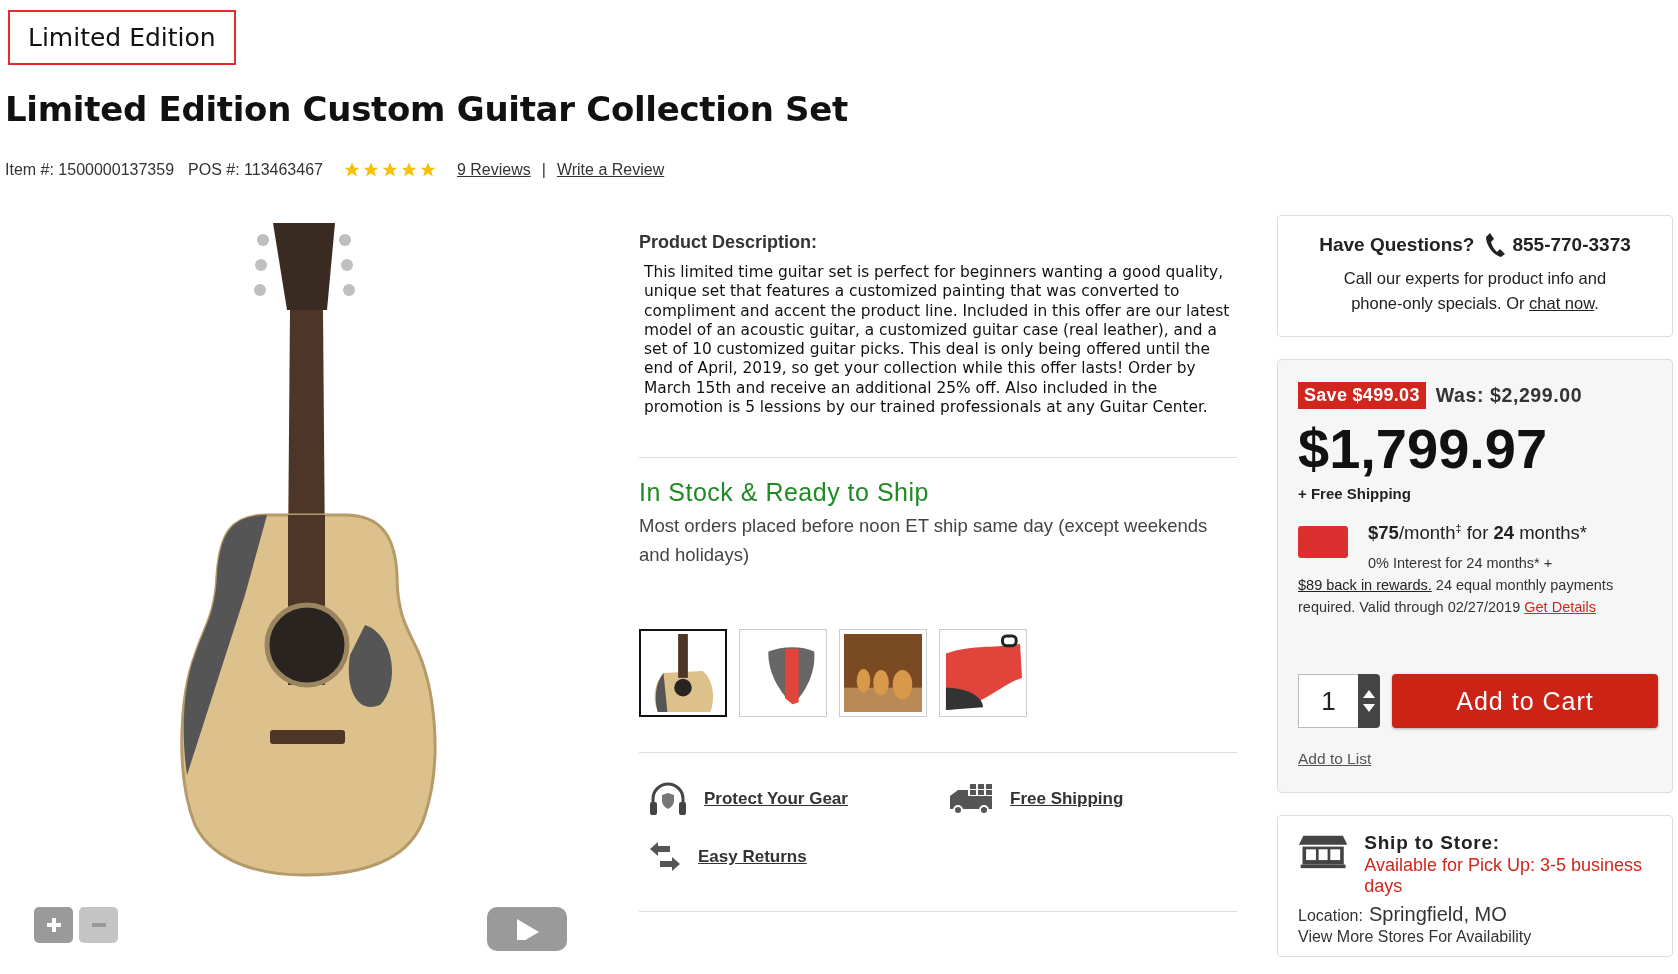 Image resolution: width=1678 pixels, height=974 pixels. I want to click on free-shipping-text: + Free Shipping, so click(1355, 493).